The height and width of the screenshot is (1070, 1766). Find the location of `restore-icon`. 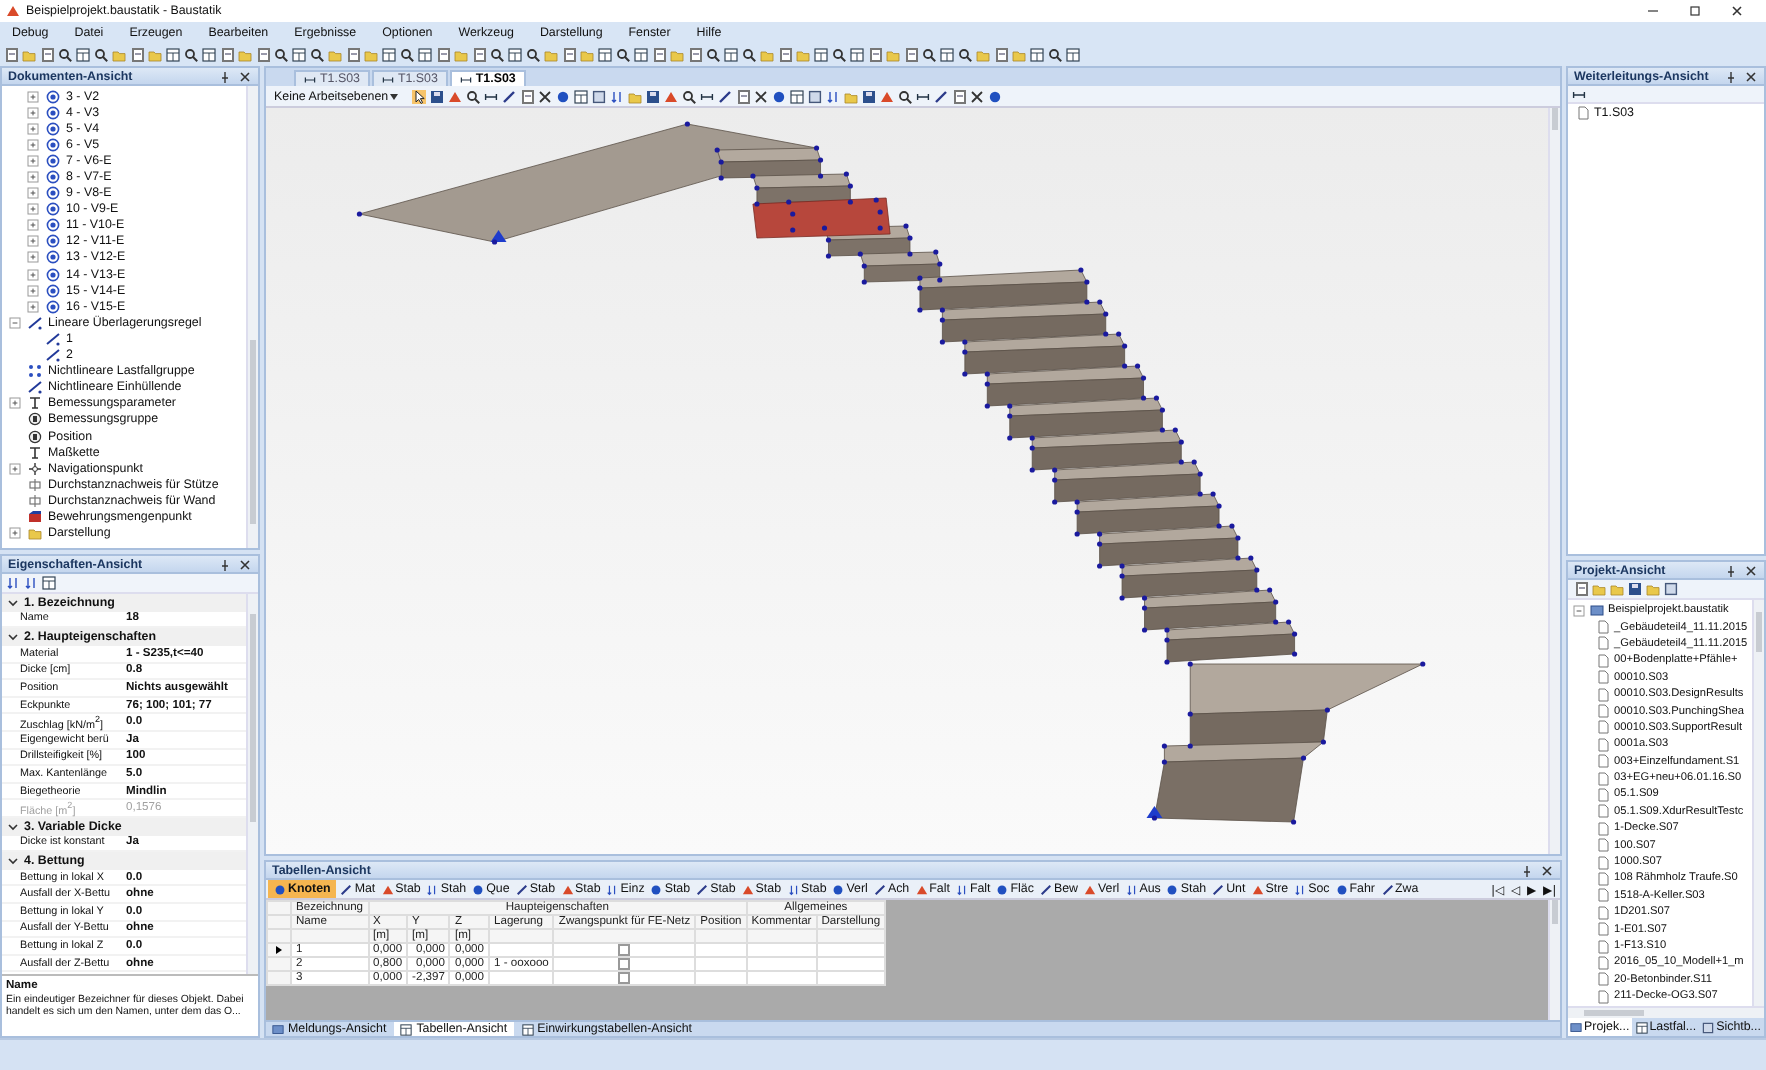

restore-icon is located at coordinates (1695, 11).